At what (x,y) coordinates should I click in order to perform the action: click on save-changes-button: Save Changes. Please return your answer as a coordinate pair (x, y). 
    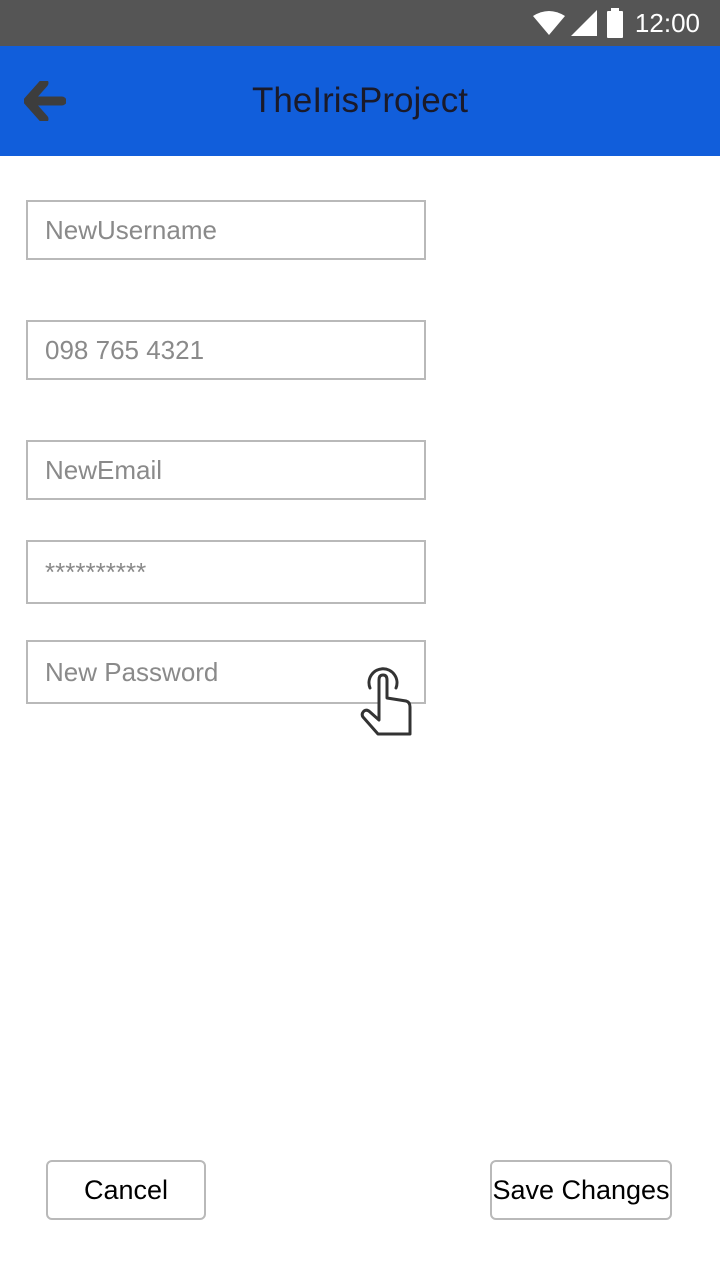
    Looking at the image, I should click on (581, 1190).